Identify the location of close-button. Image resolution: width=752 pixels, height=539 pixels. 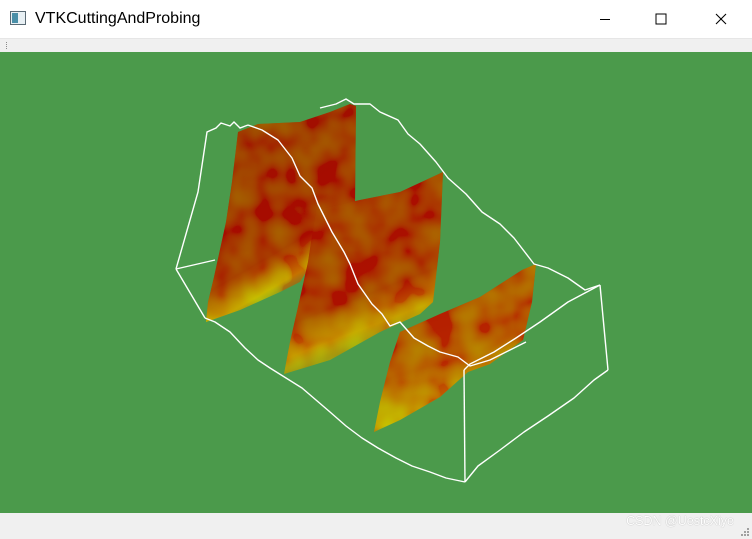
(721, 19).